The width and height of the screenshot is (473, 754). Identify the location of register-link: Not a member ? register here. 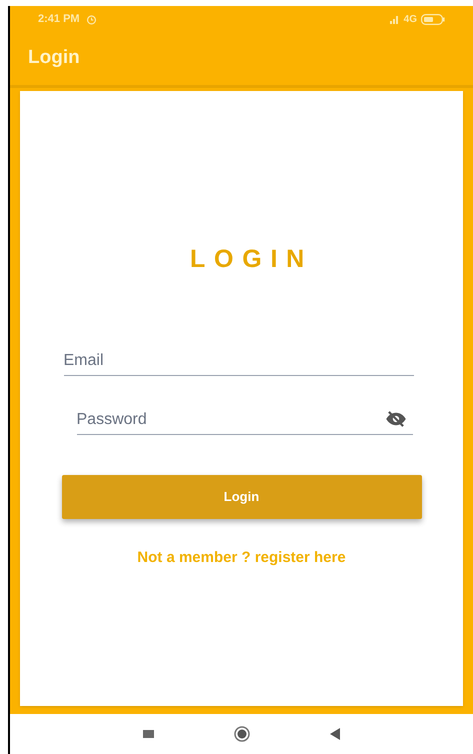
(241, 557).